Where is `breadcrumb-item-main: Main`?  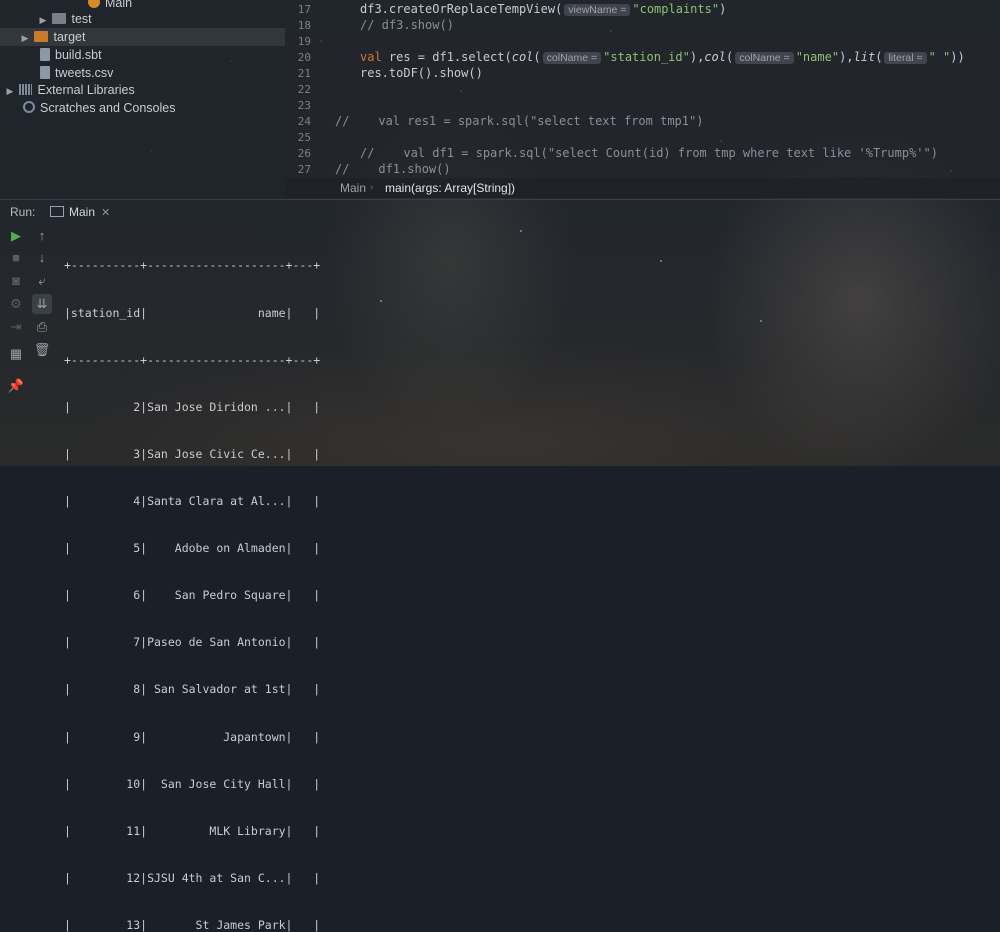 breadcrumb-item-main: Main is located at coordinates (353, 188).